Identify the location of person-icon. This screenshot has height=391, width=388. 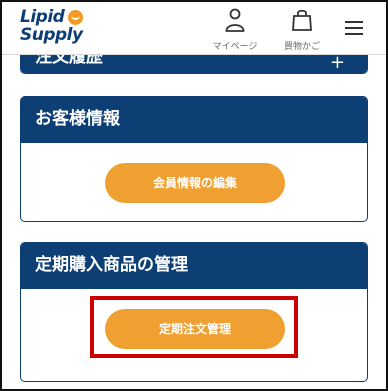
(235, 20).